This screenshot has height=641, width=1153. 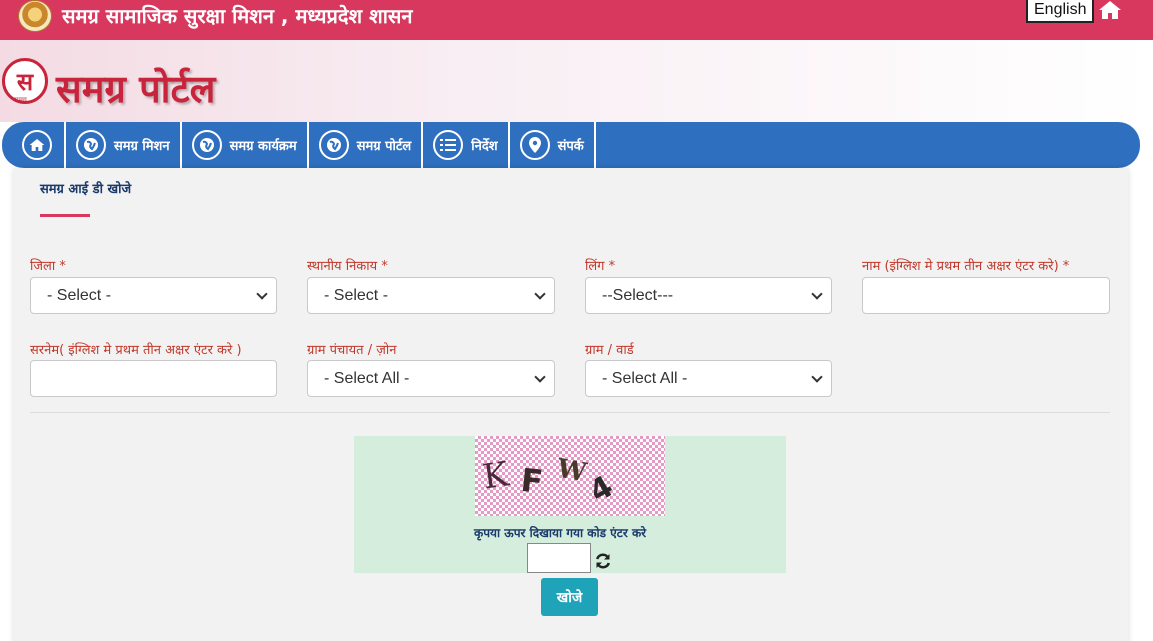 What do you see at coordinates (431, 378) in the screenshot?
I see `gram-panchayat-select: - Select All -` at bounding box center [431, 378].